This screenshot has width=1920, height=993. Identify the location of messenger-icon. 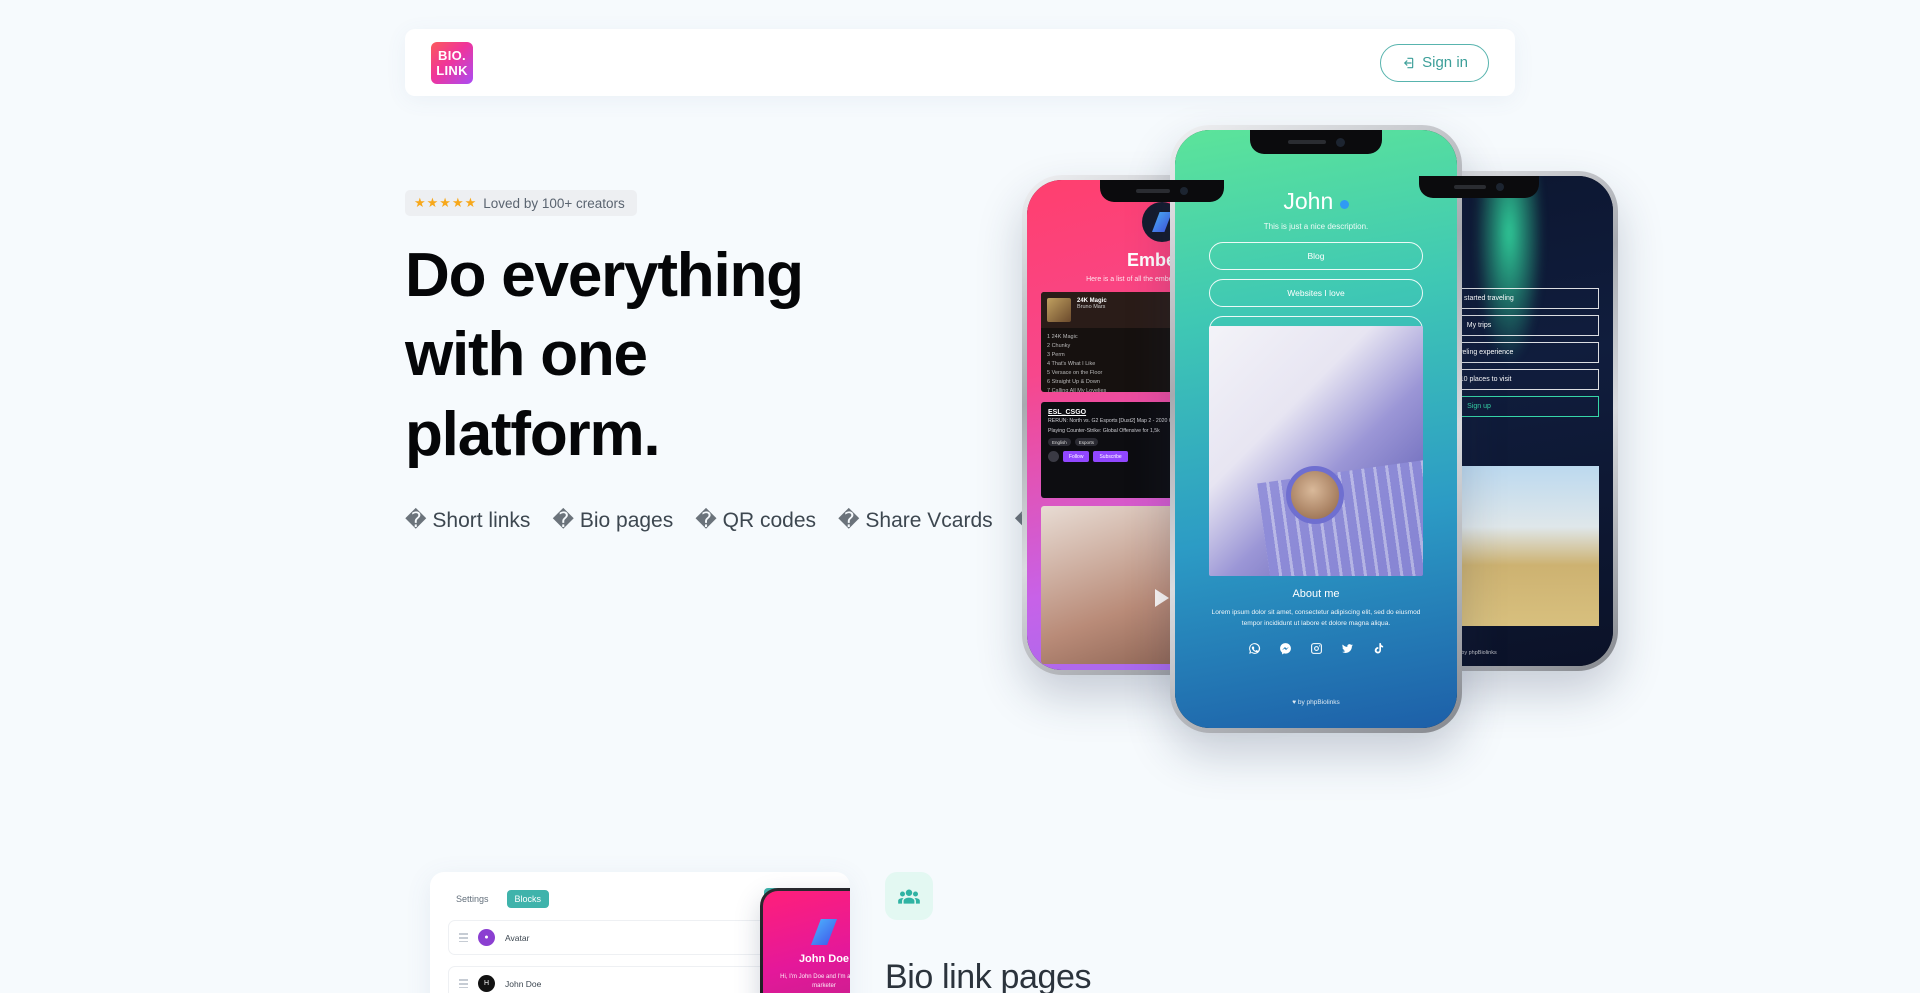
(1285, 651).